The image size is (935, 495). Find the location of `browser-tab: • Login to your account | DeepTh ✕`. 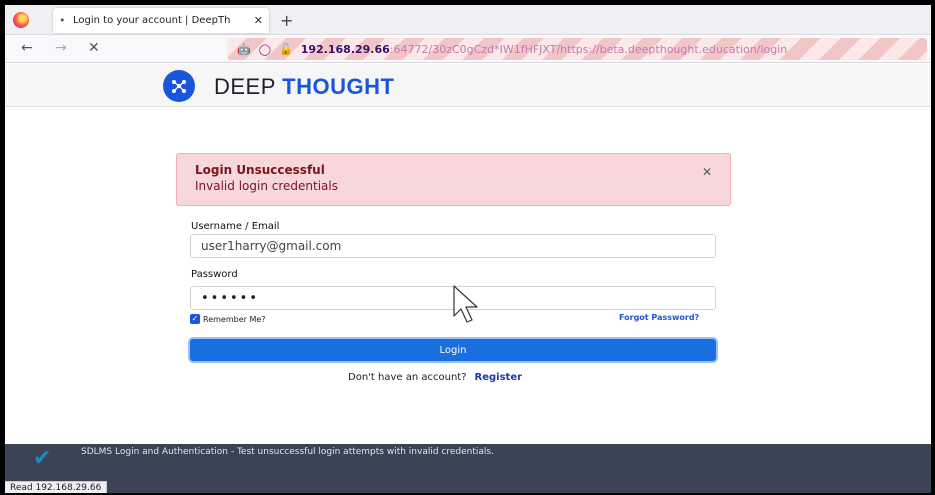

browser-tab: • Login to your account | DeepTh ✕ is located at coordinates (161, 20).